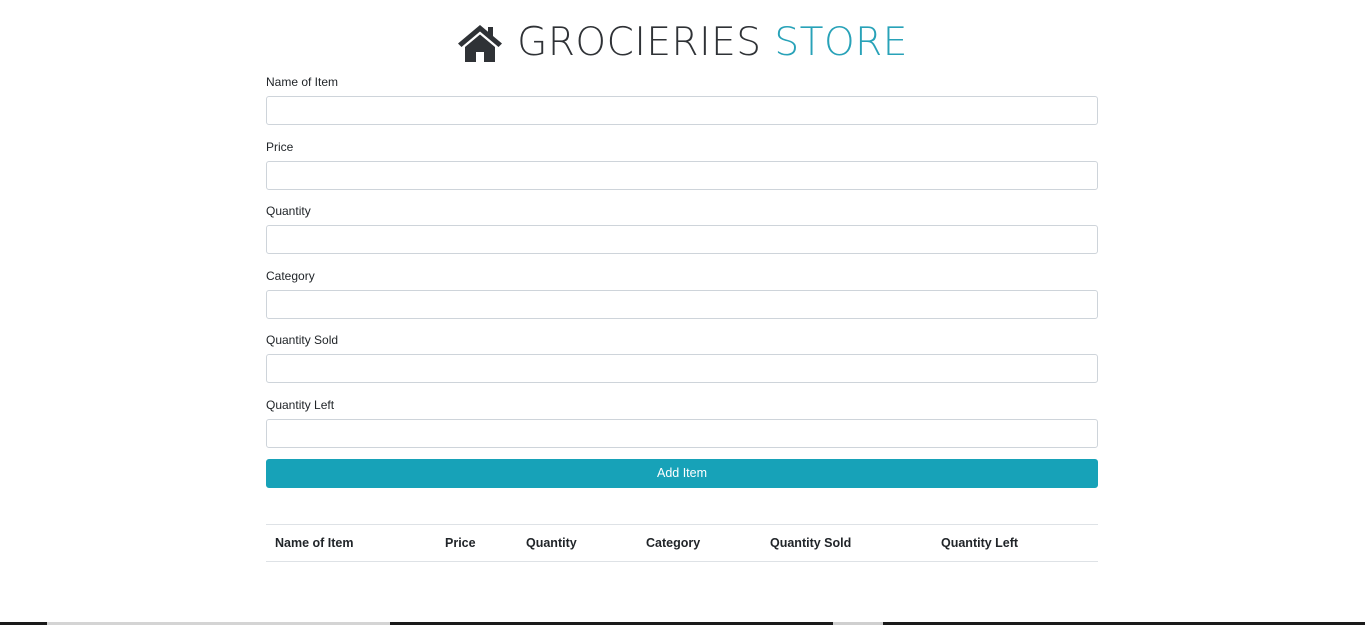  I want to click on price-label: Price, so click(280, 146).